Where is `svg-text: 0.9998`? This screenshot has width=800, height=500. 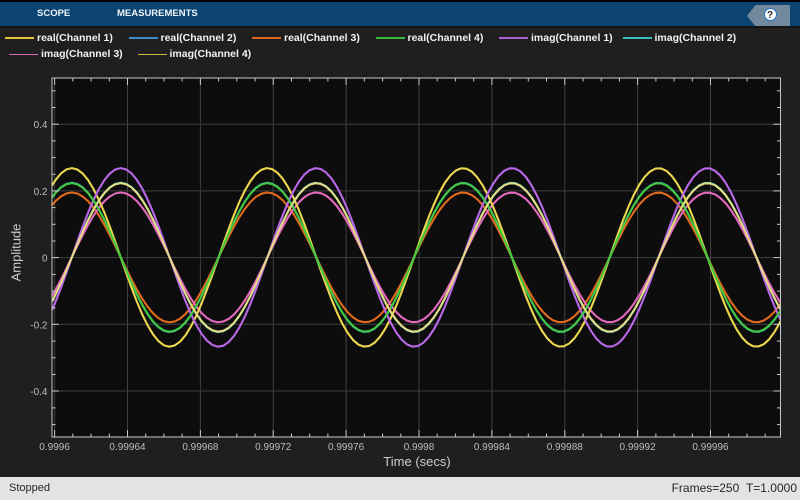 svg-text: 0.9998 is located at coordinates (419, 447).